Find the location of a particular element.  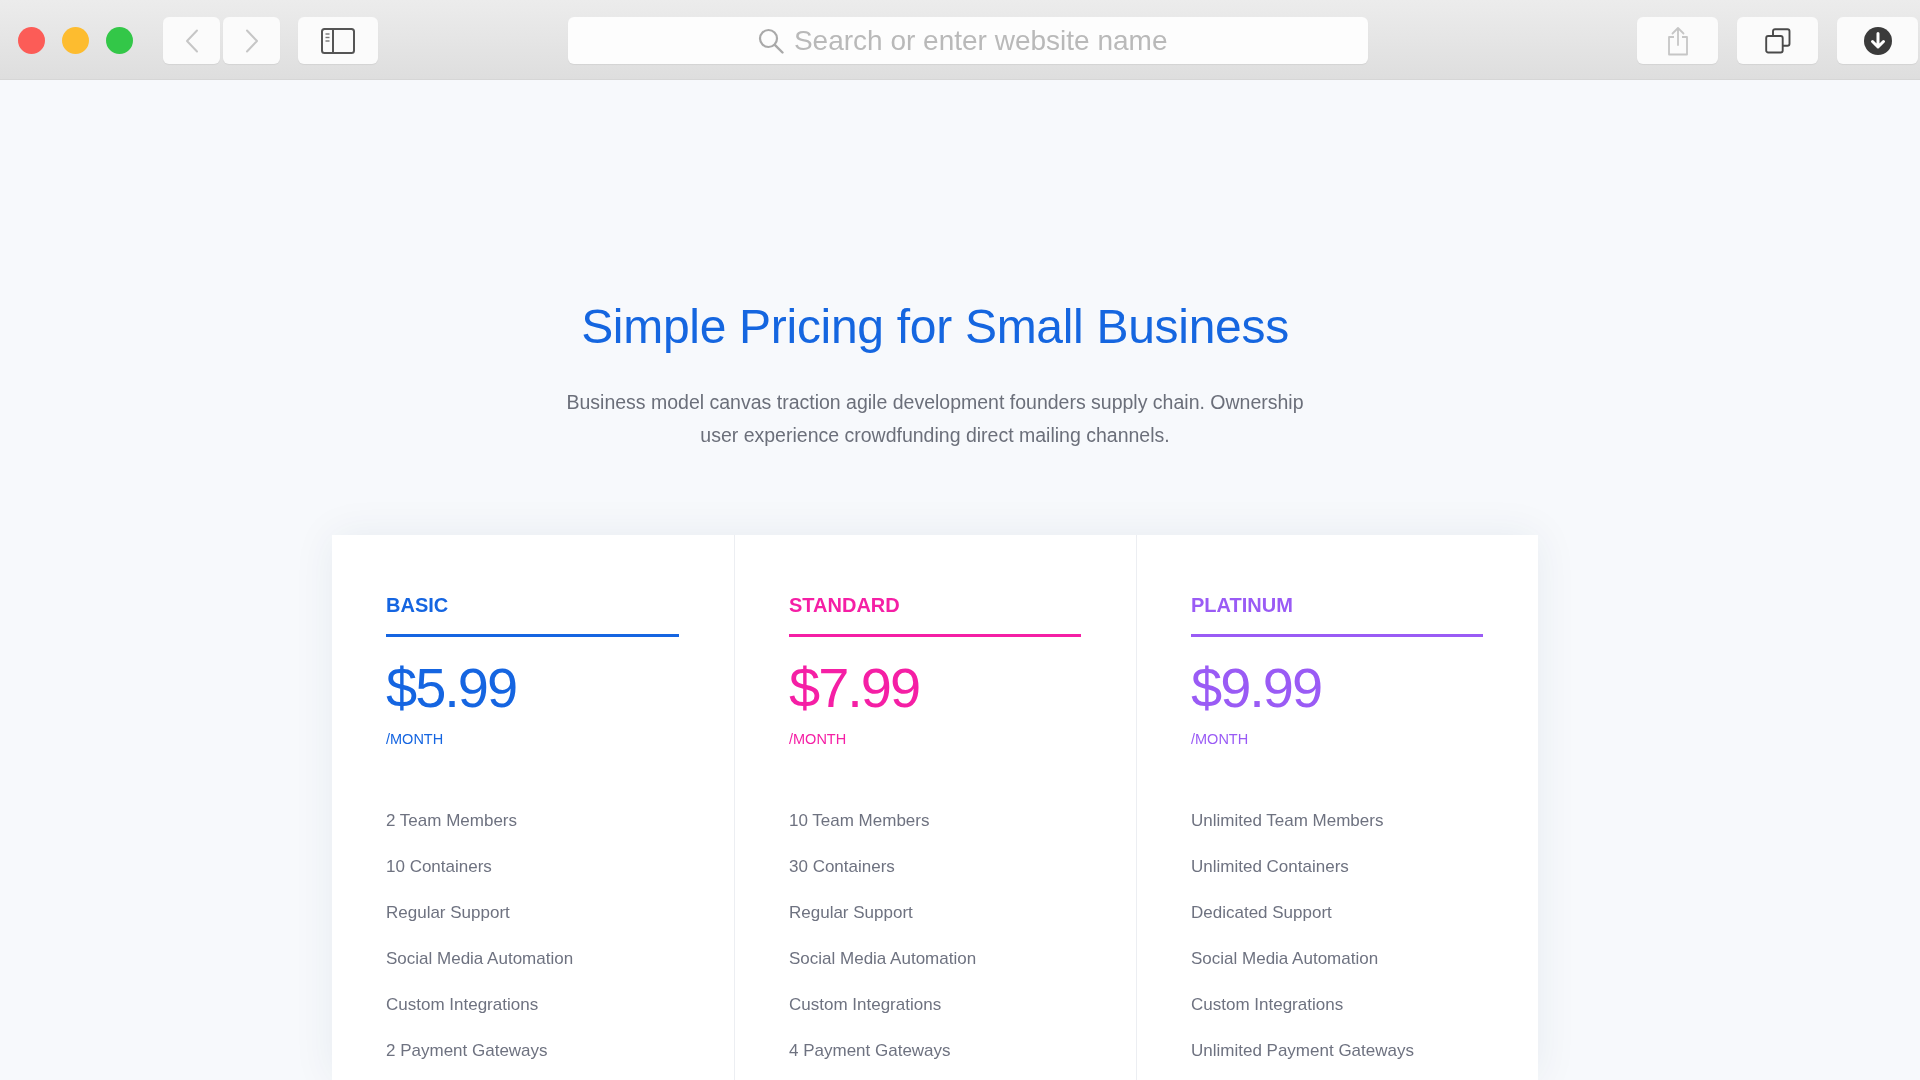

tabs-icon is located at coordinates (1777, 40).